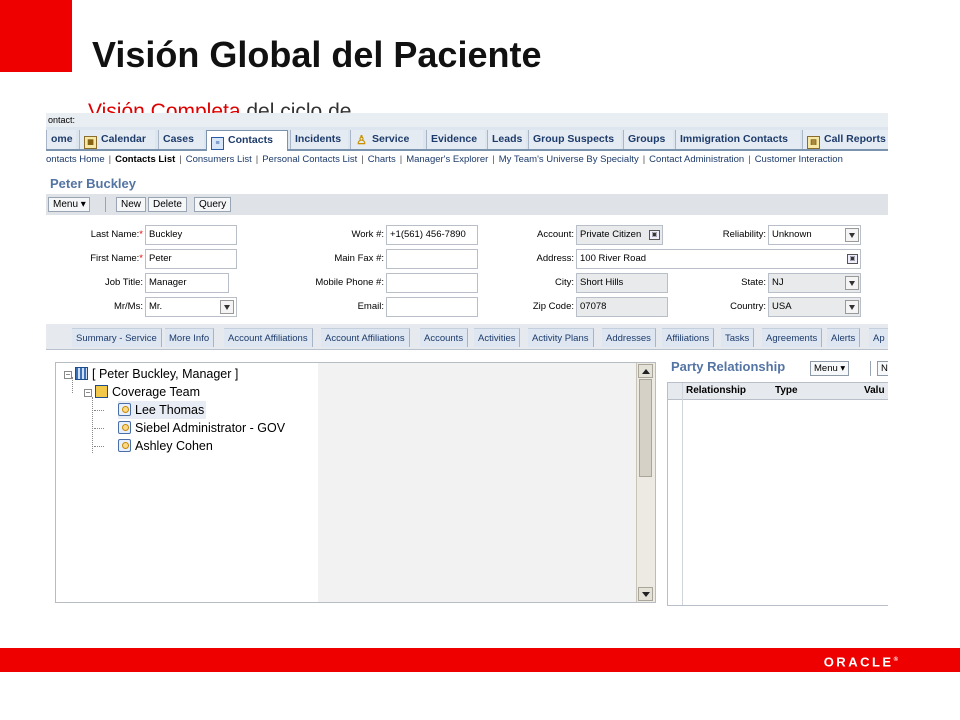 The width and height of the screenshot is (960, 720). Describe the element at coordinates (382, 159) in the screenshot. I see `link-charts: Charts` at that location.